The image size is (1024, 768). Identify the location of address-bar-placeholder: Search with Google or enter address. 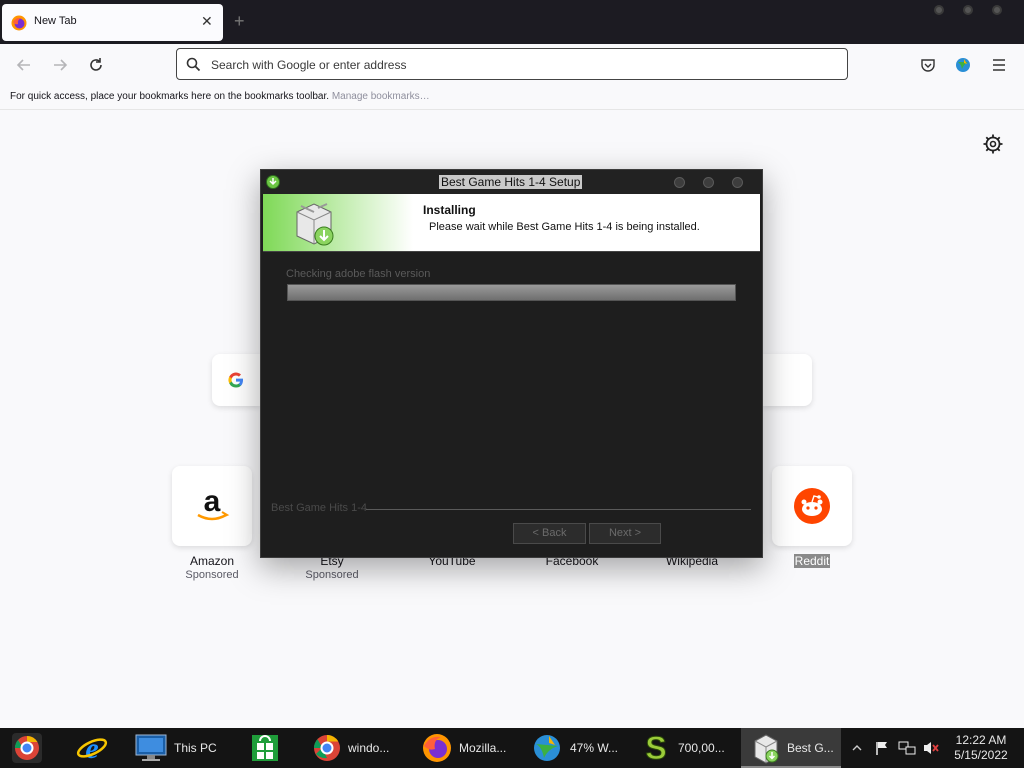
(309, 65).